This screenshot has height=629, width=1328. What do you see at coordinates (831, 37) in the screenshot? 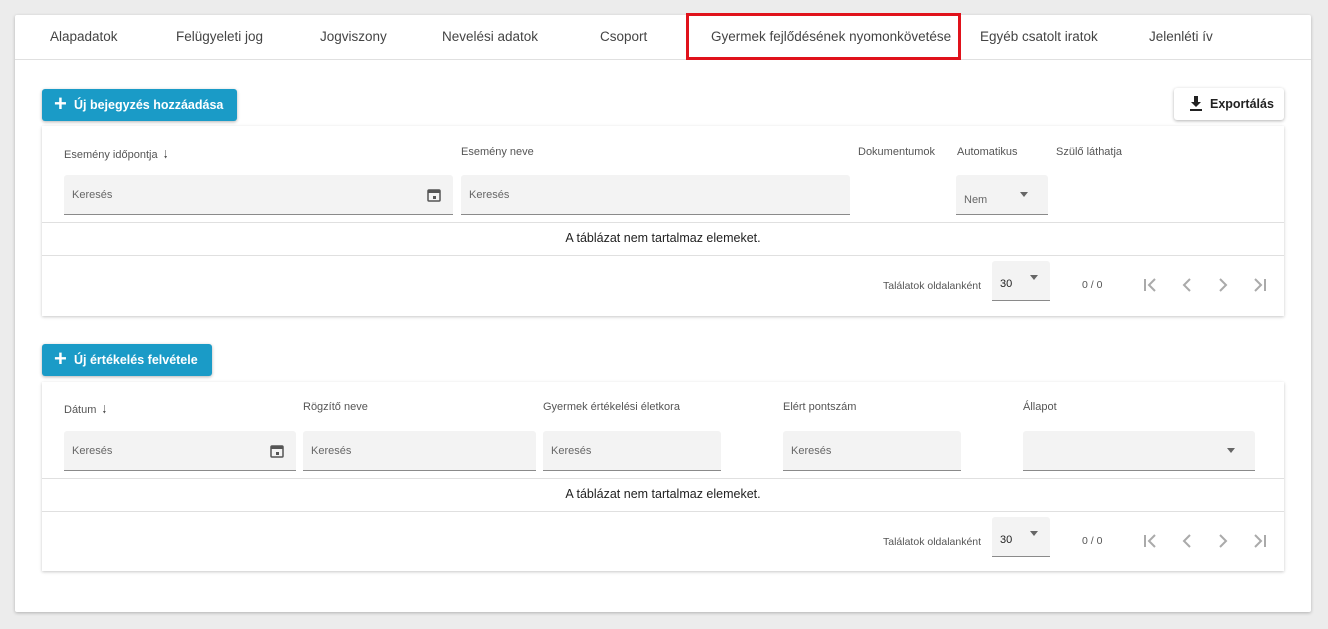
I see `tab-gyermek-fejlodes: Gyermek fejlődésének nyomonkövetése` at bounding box center [831, 37].